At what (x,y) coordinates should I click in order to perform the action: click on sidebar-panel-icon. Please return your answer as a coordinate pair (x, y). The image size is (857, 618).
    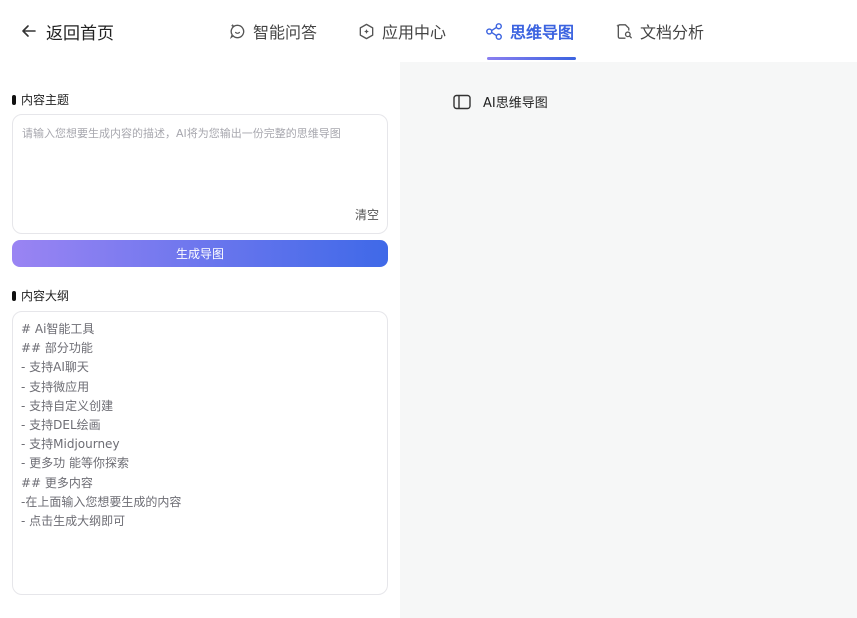
    Looking at the image, I should click on (462, 102).